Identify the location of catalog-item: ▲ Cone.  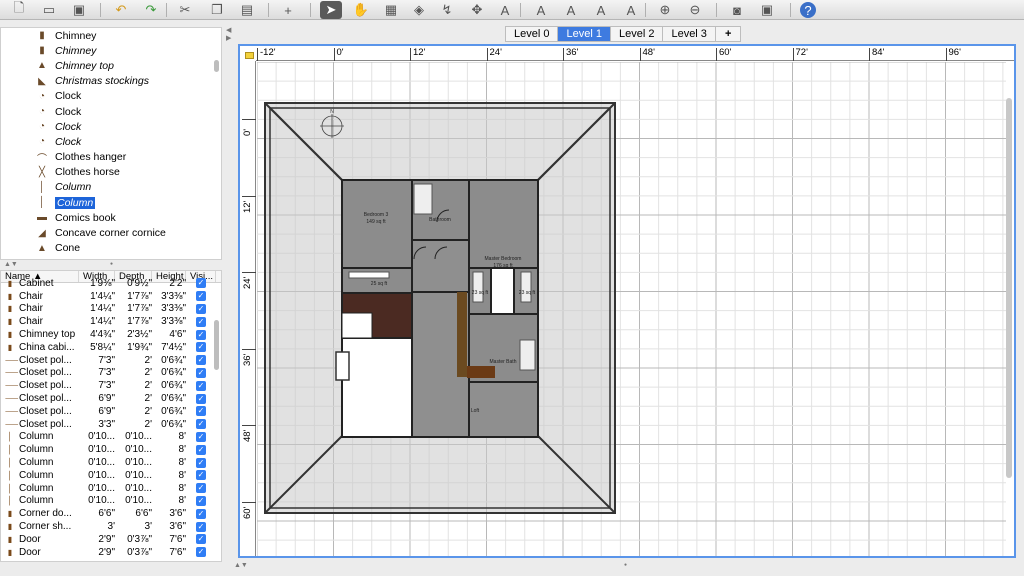
(111, 248).